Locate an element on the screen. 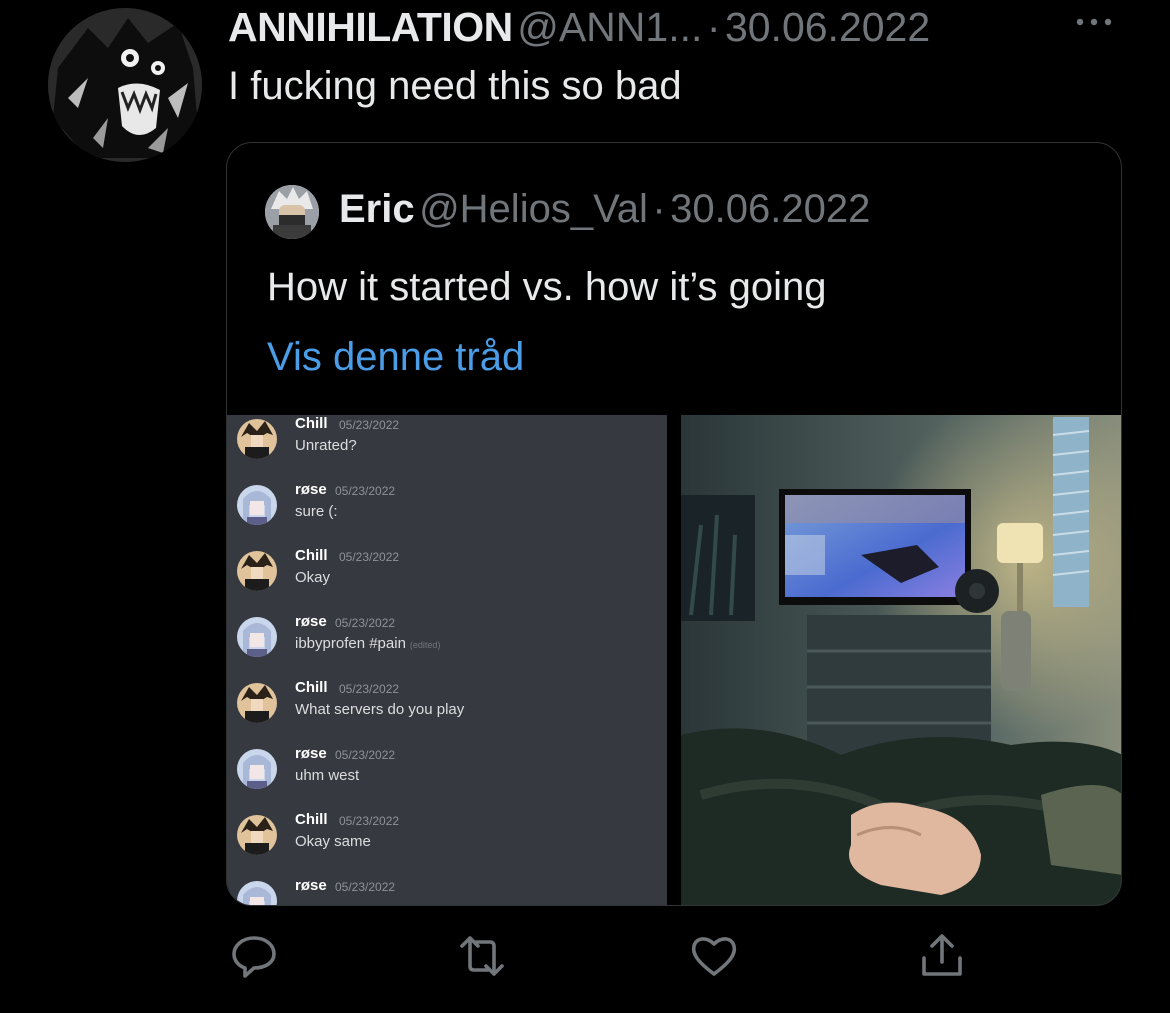 The height and width of the screenshot is (1013, 1170). chat-message: Chill 05/23/2022 Unrated? is located at coordinates (447, 445).